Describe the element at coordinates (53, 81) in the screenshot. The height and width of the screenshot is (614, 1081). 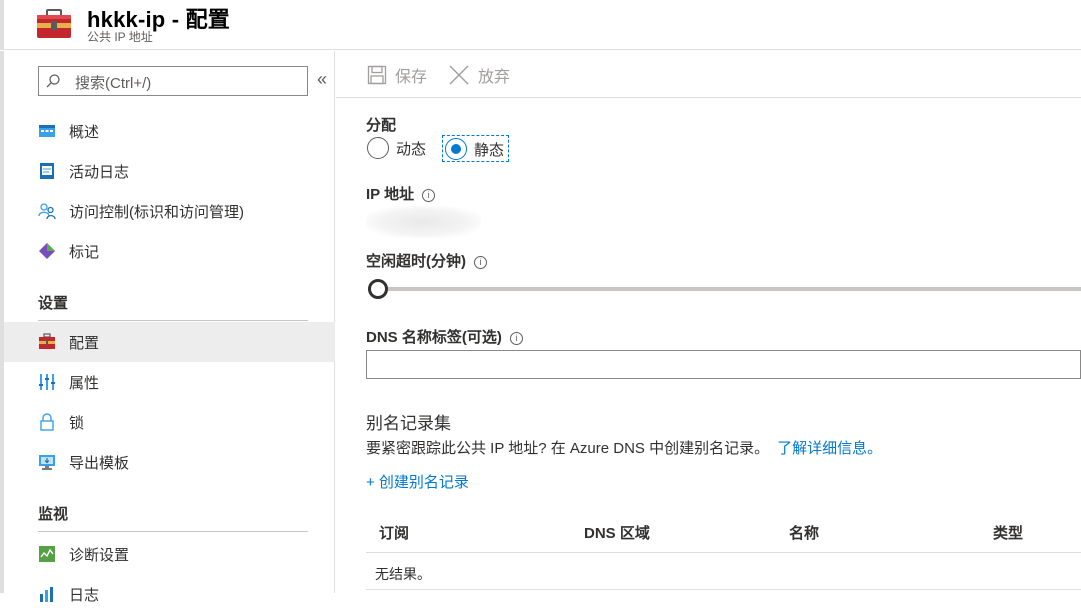
I see `search-icon` at that location.